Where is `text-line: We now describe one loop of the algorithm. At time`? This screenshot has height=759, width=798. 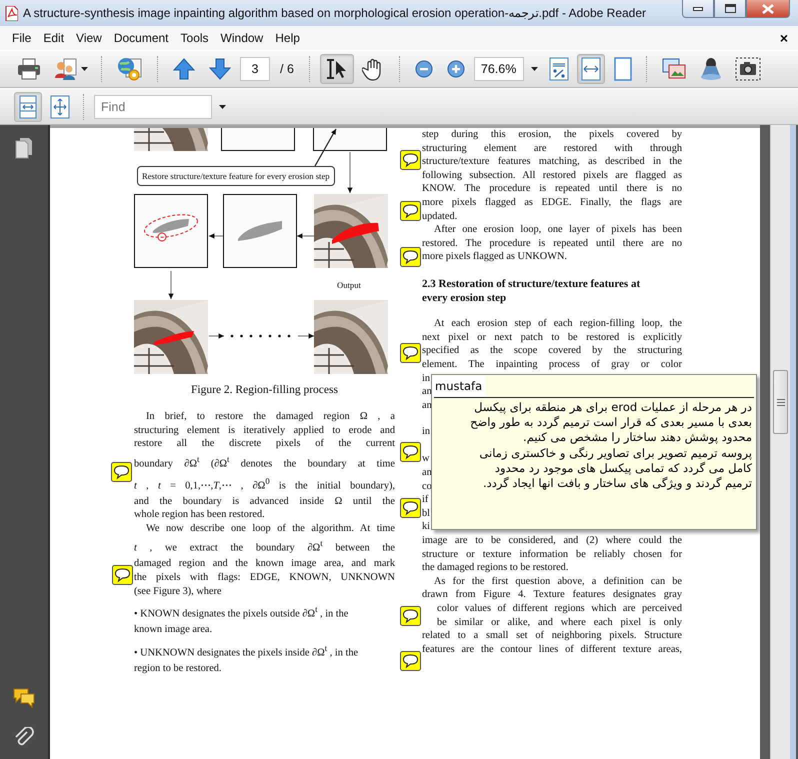
text-line: We now describe one loop of the algorithm. At time is located at coordinates (270, 529).